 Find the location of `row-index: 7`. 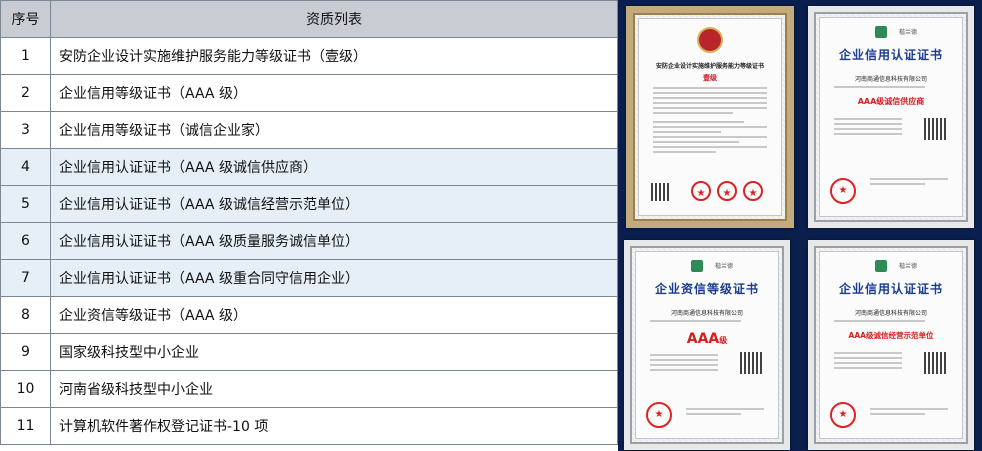

row-index: 7 is located at coordinates (25, 278).